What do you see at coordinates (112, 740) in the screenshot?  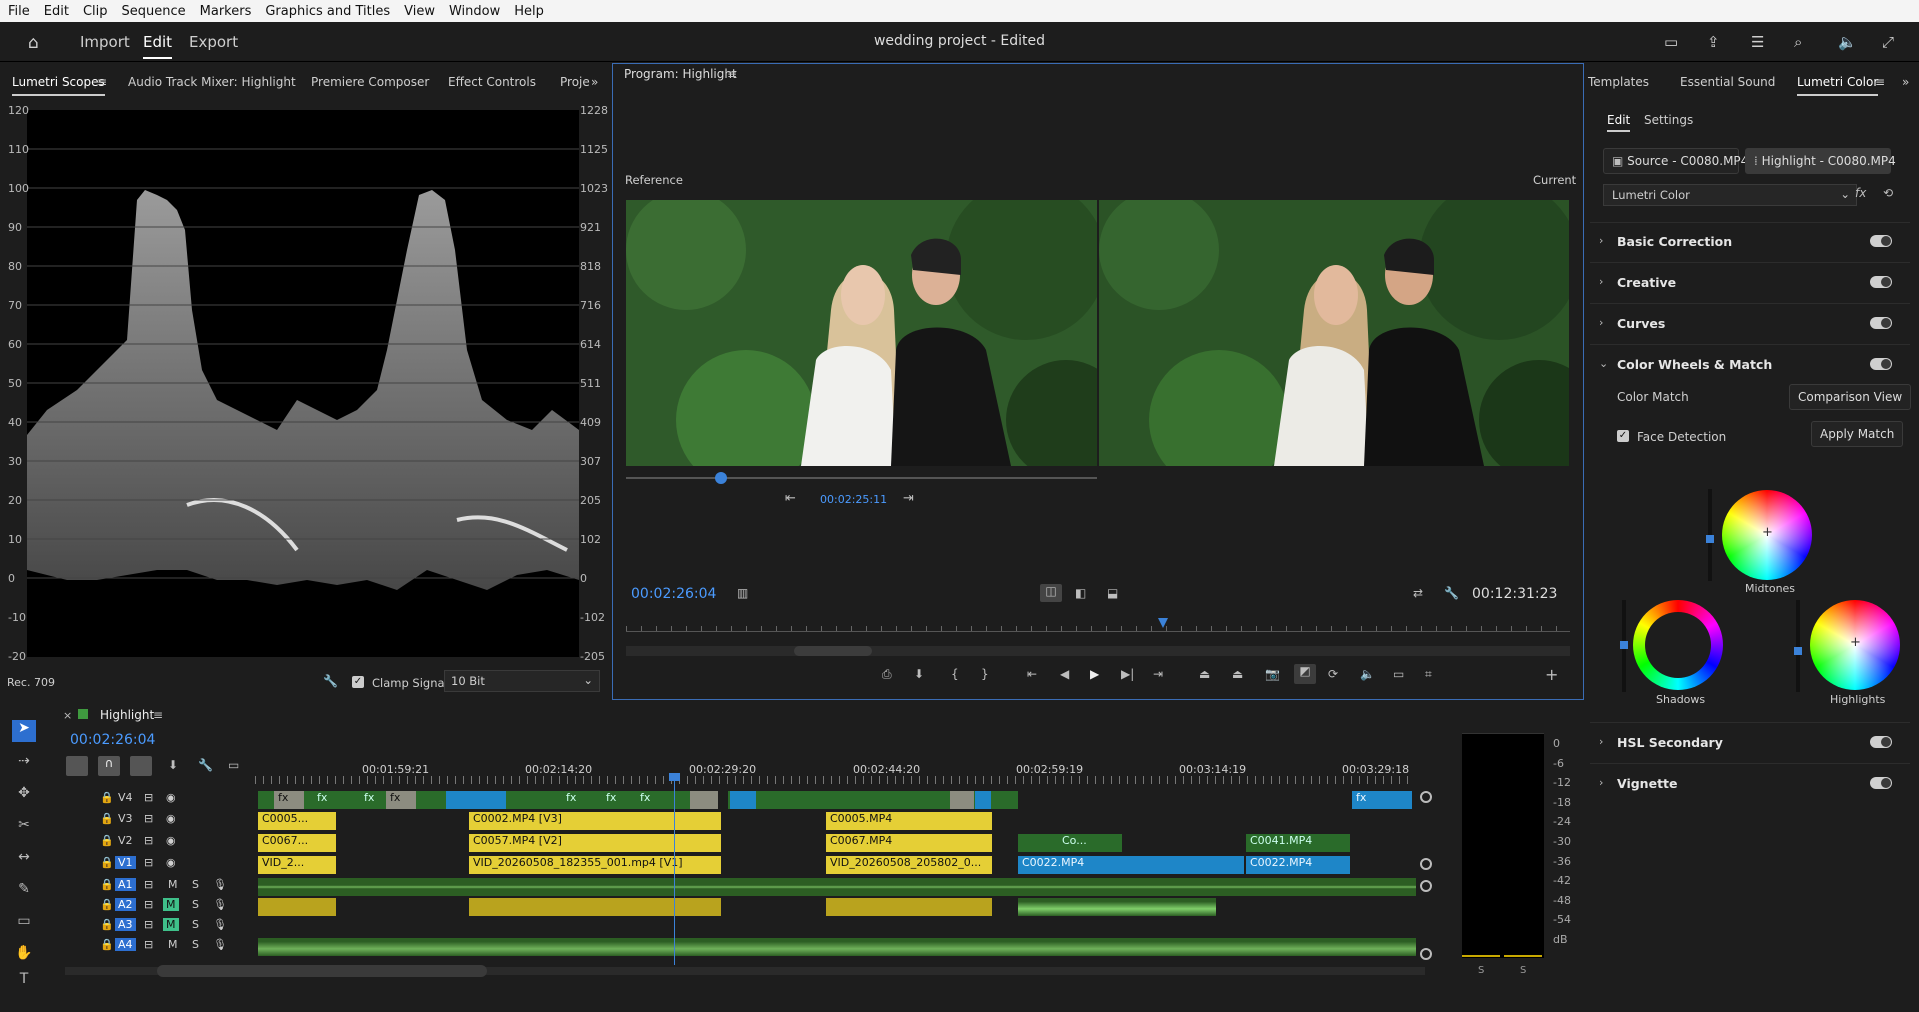 I see `timeline-timecode: 00:02:26:04` at bounding box center [112, 740].